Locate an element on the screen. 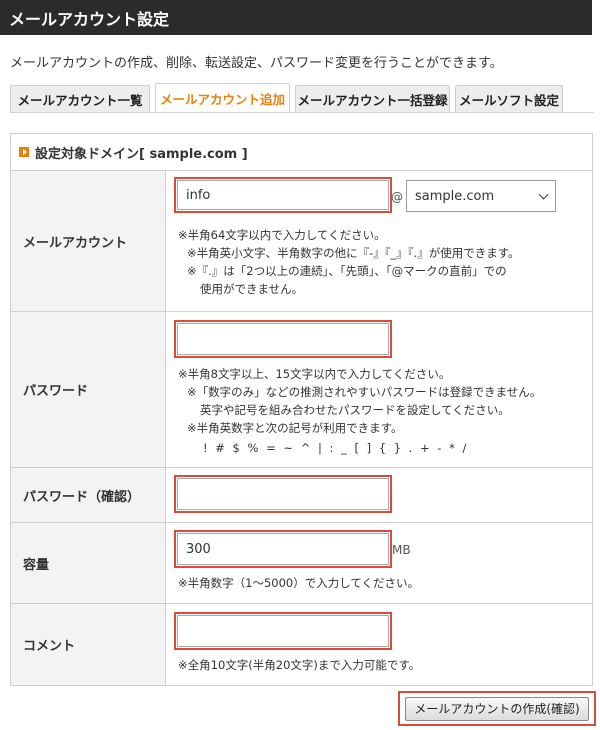  account-note-2: ※半角英小文字、半角数字の他に『-』『_』『.』が使用できます。 is located at coordinates (353, 253).